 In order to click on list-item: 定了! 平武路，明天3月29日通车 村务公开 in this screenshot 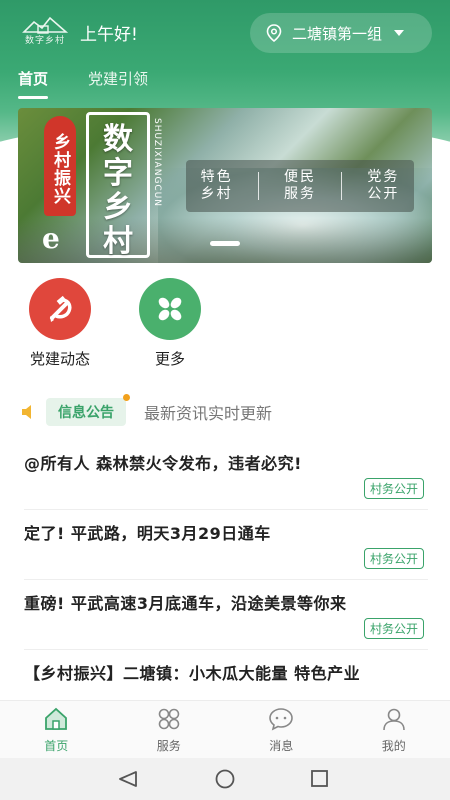, I will do `click(226, 545)`.